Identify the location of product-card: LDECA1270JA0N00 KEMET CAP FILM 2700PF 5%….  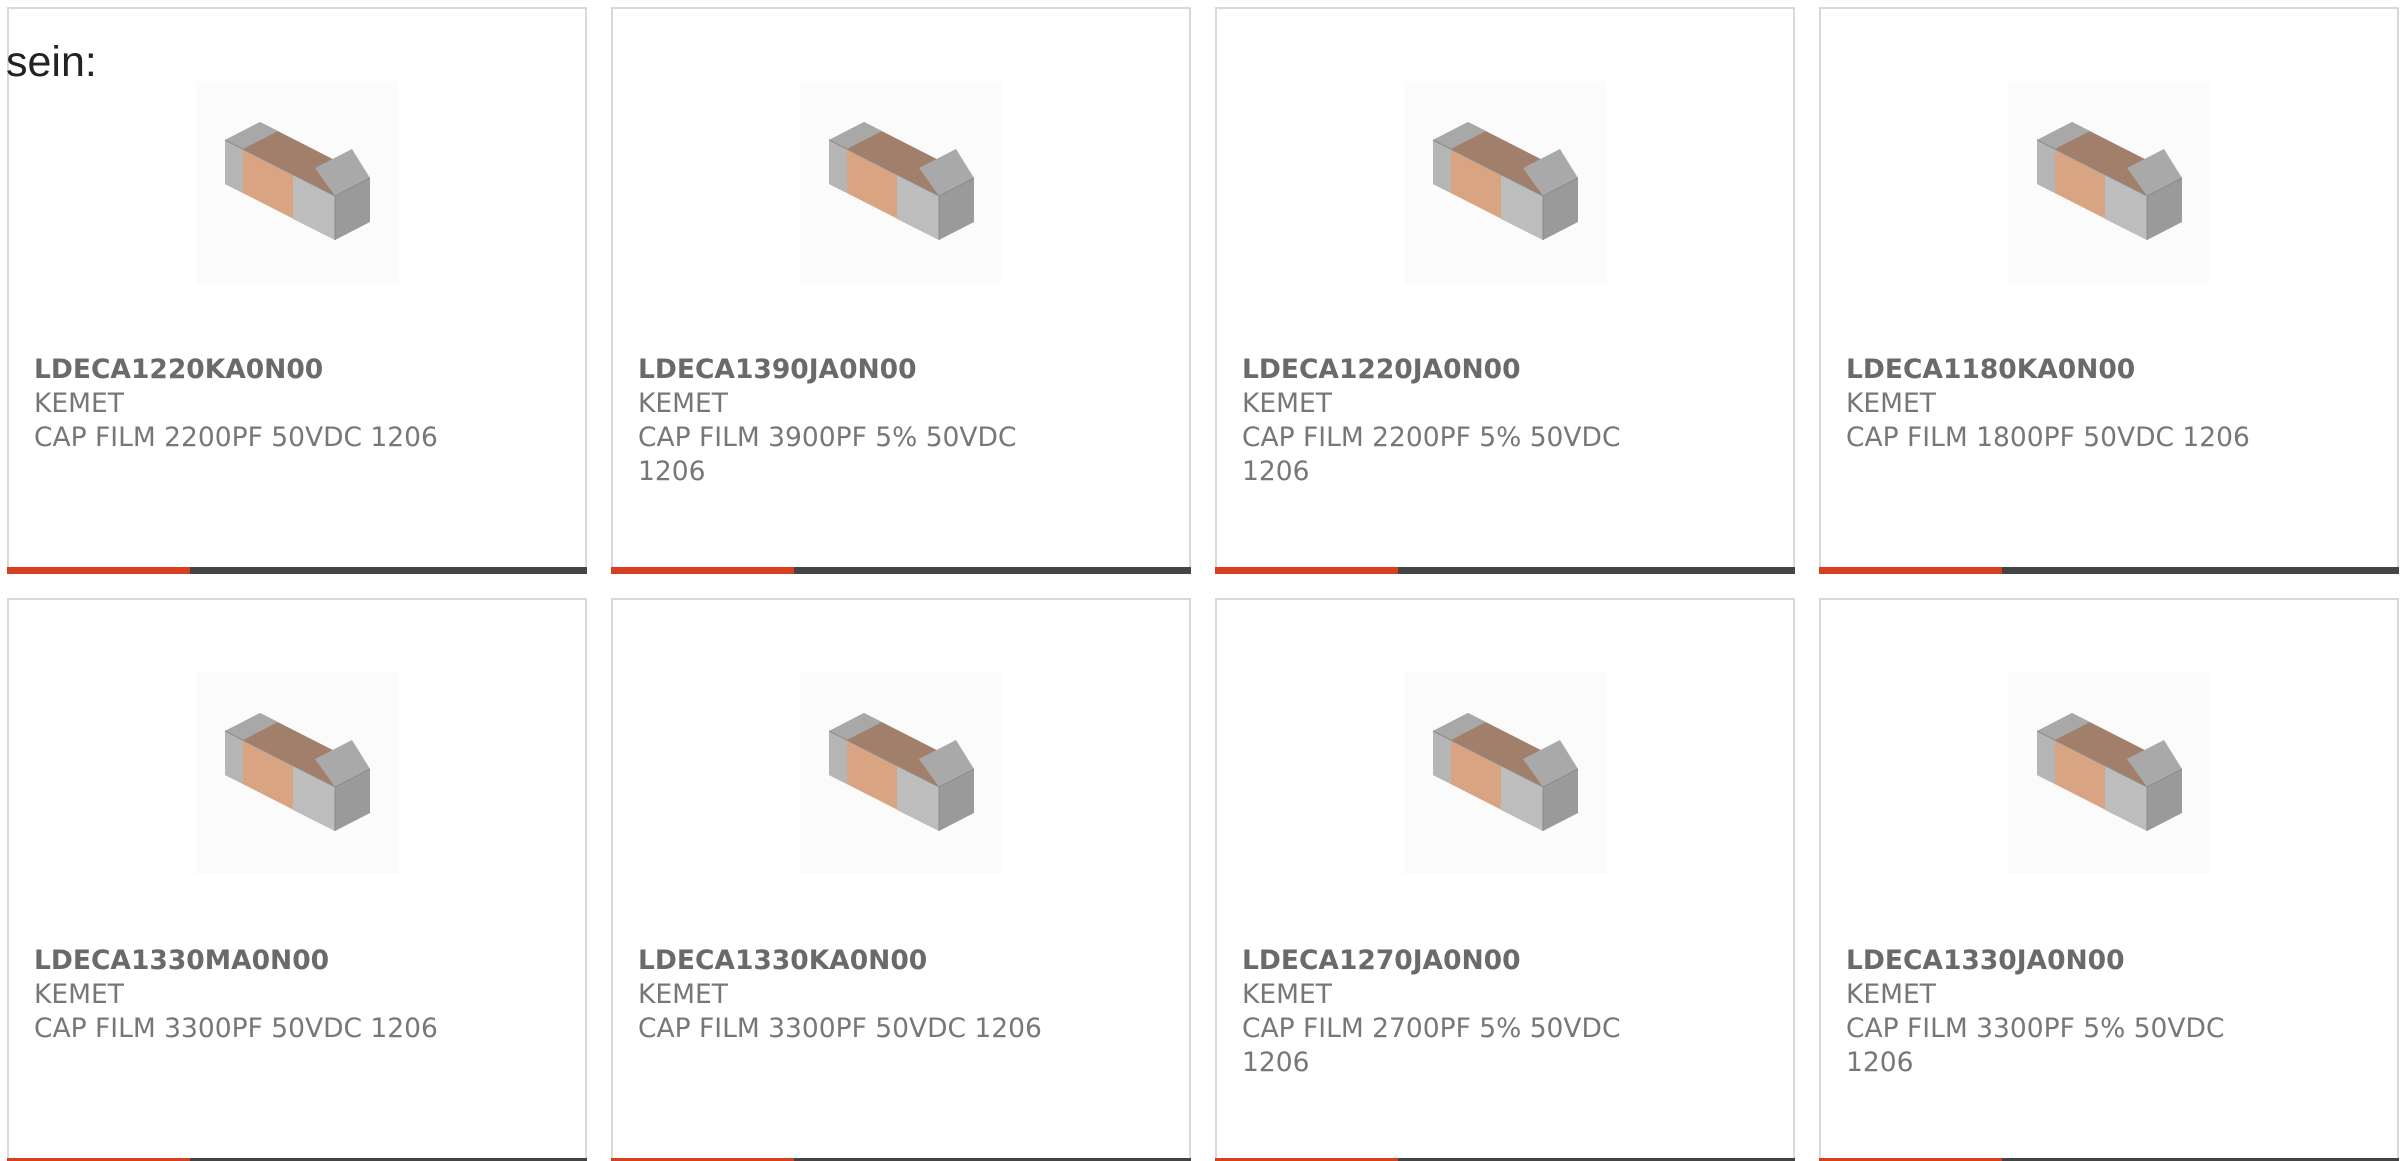
(1505, 879).